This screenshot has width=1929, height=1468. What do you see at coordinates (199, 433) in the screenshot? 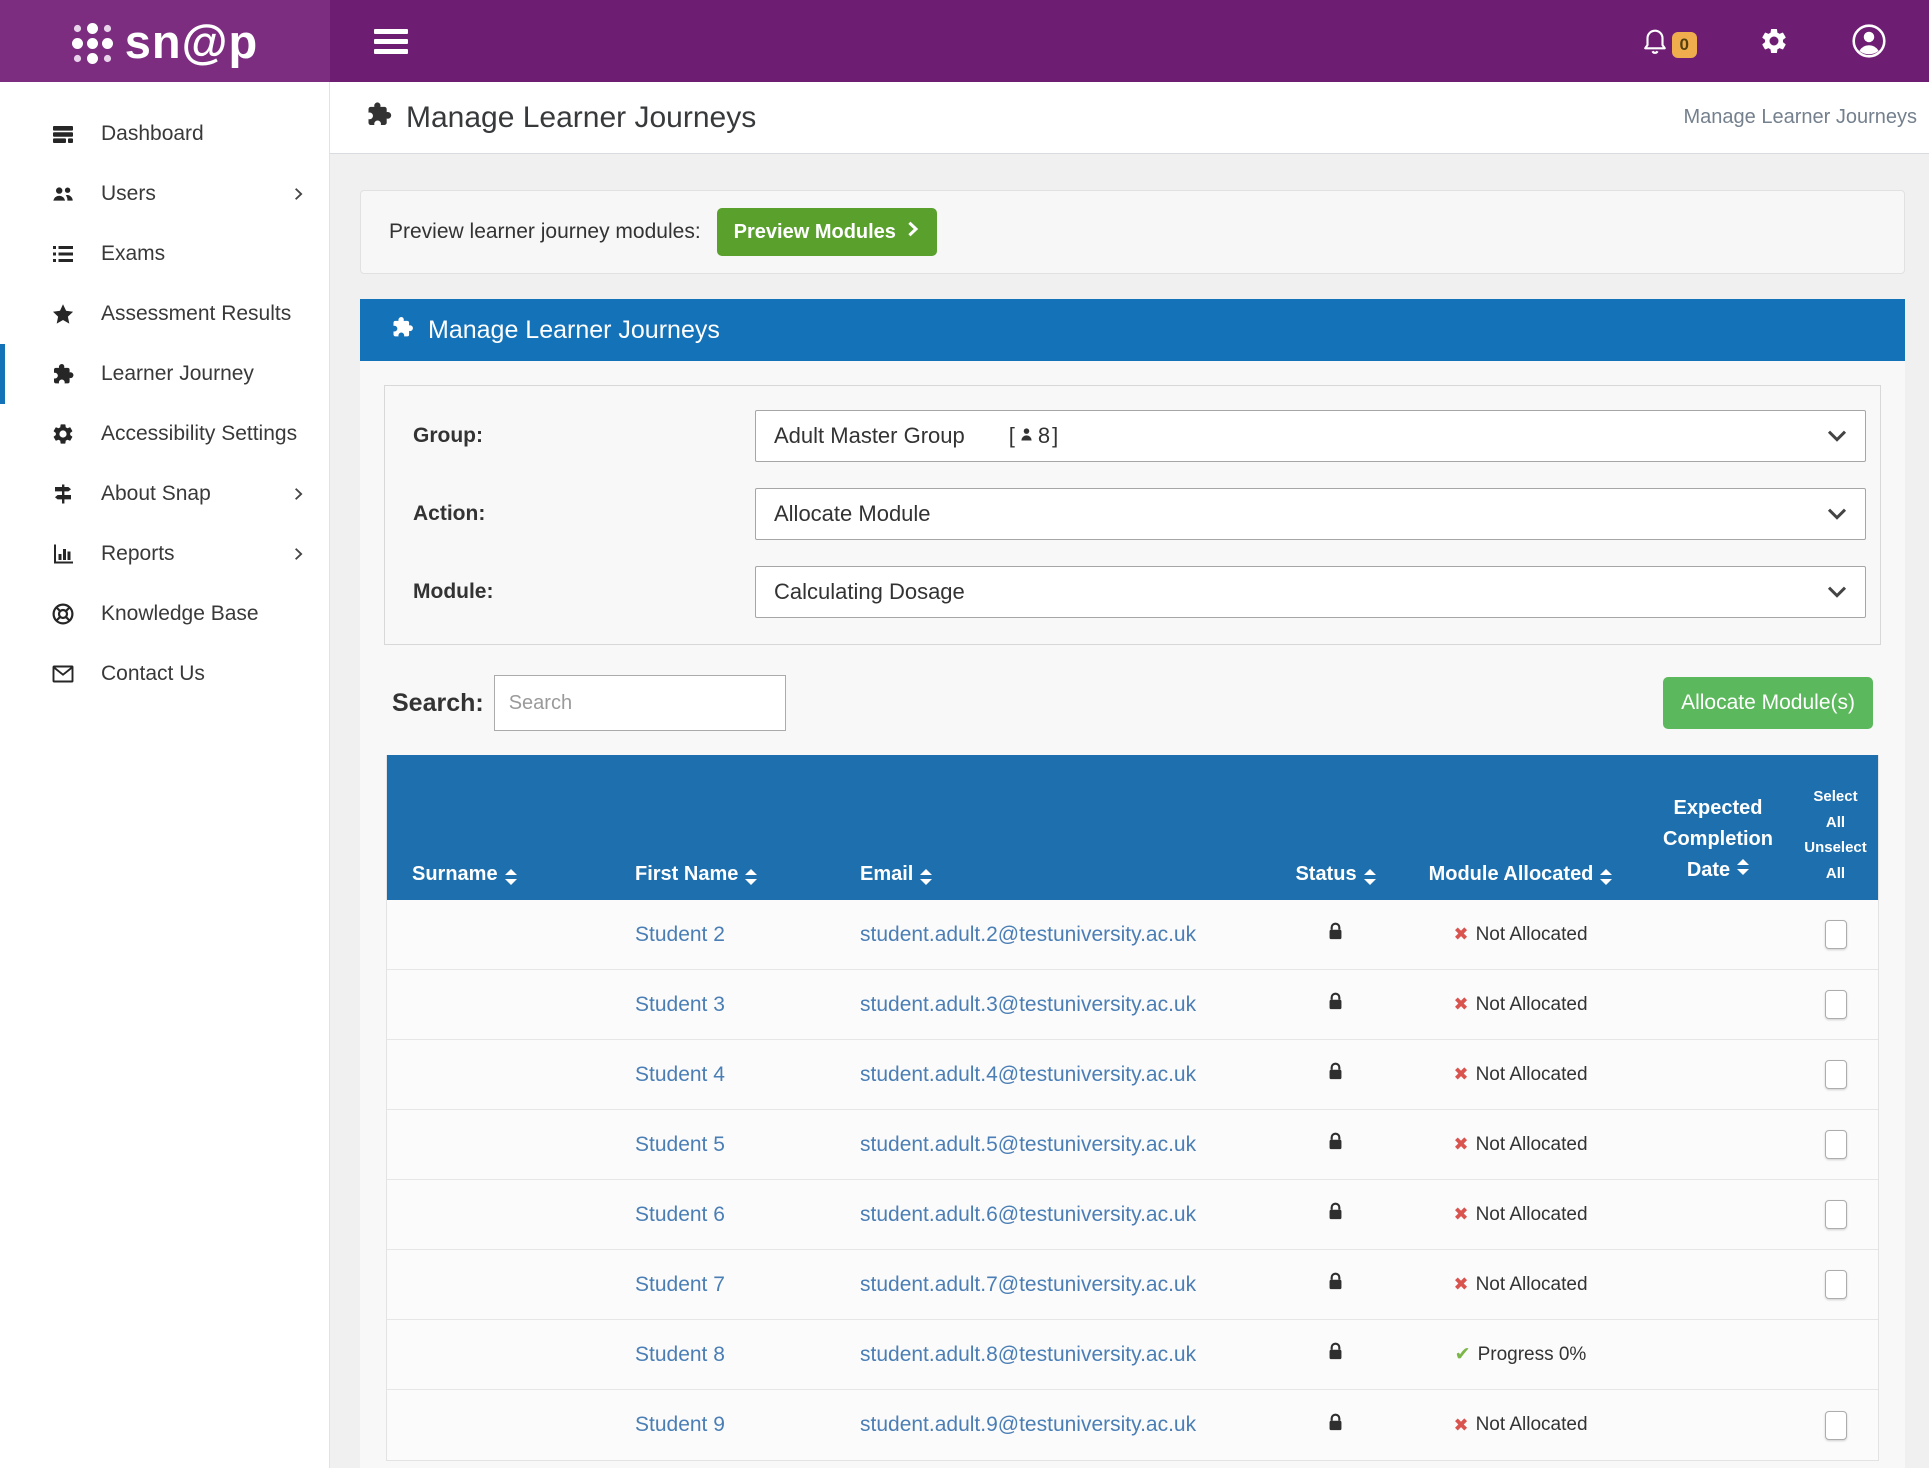
I see `sidebar-item-label: Accessibility Settings` at bounding box center [199, 433].